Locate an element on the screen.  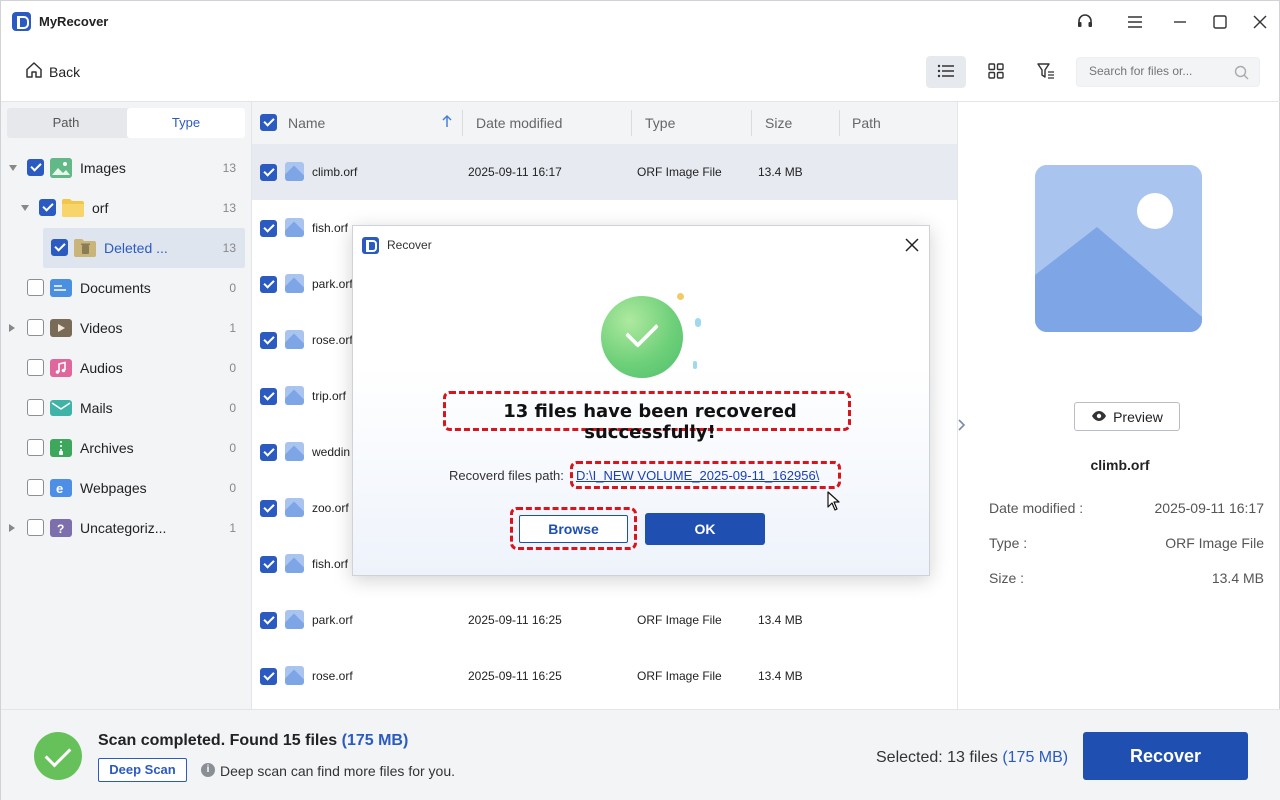
minimize-icon is located at coordinates (1180, 22).